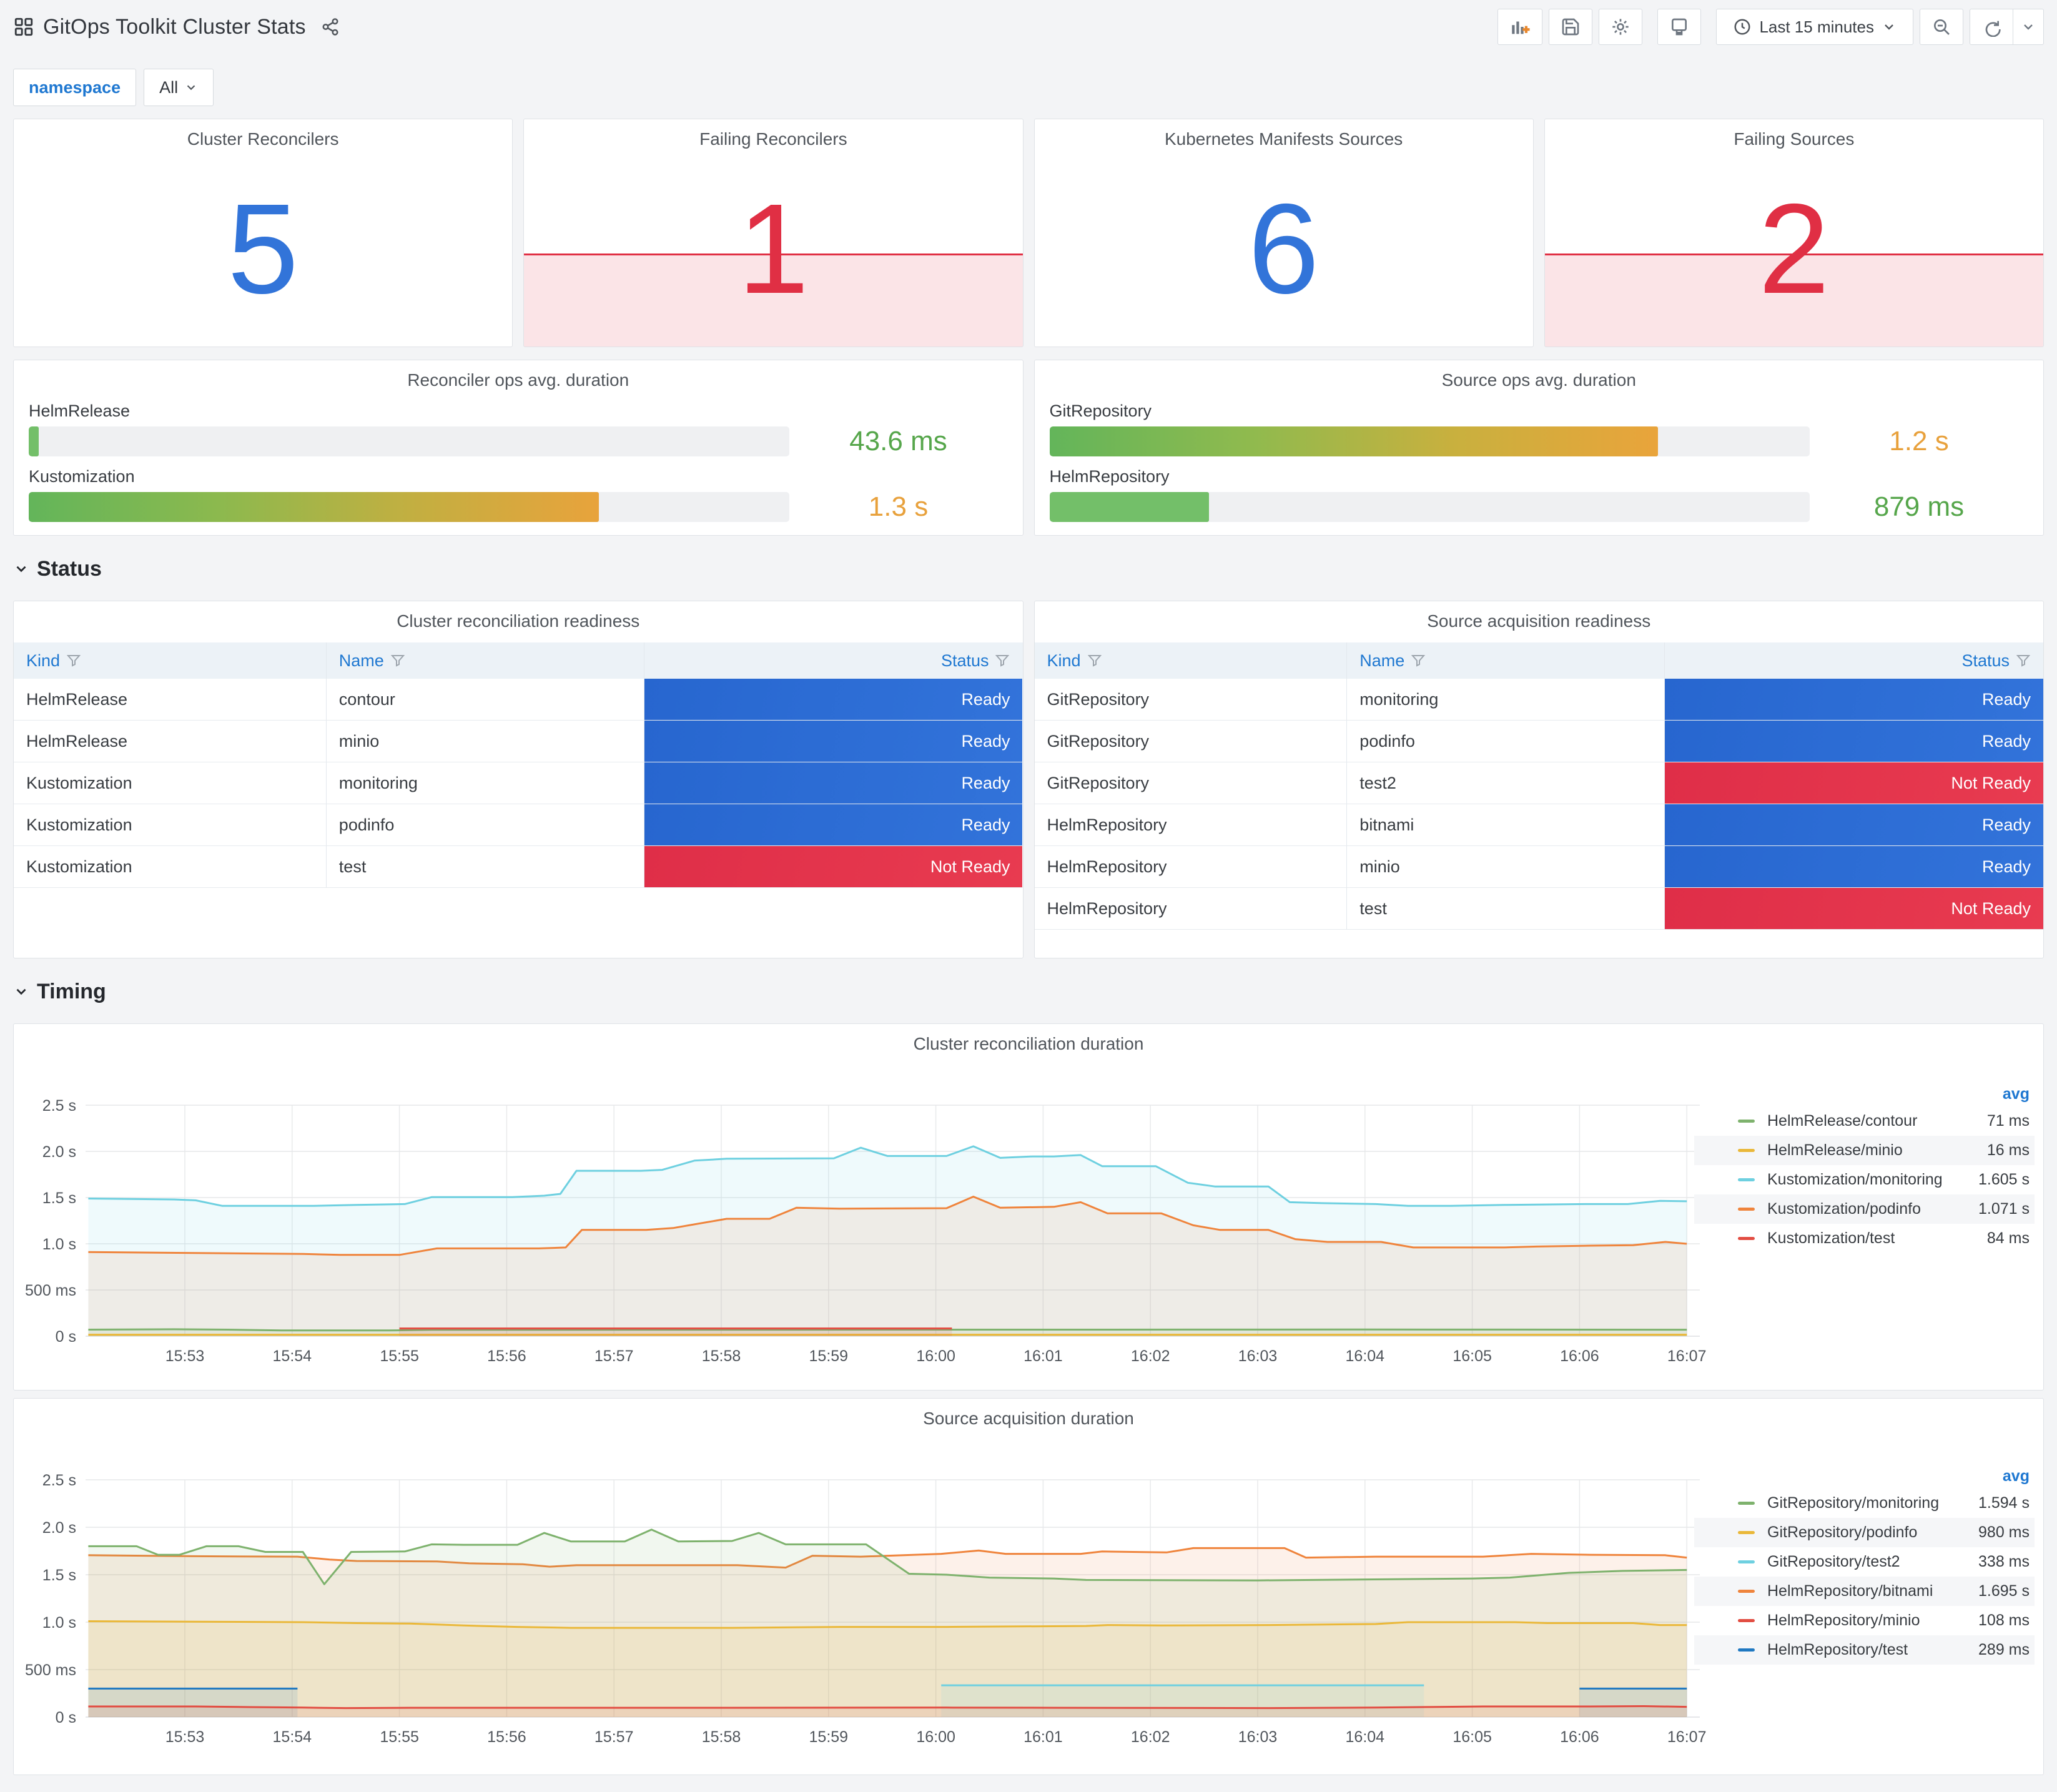 This screenshot has width=2057, height=1792. Describe the element at coordinates (1101, 410) in the screenshot. I see `gauge-row-label: GitRepository` at that location.